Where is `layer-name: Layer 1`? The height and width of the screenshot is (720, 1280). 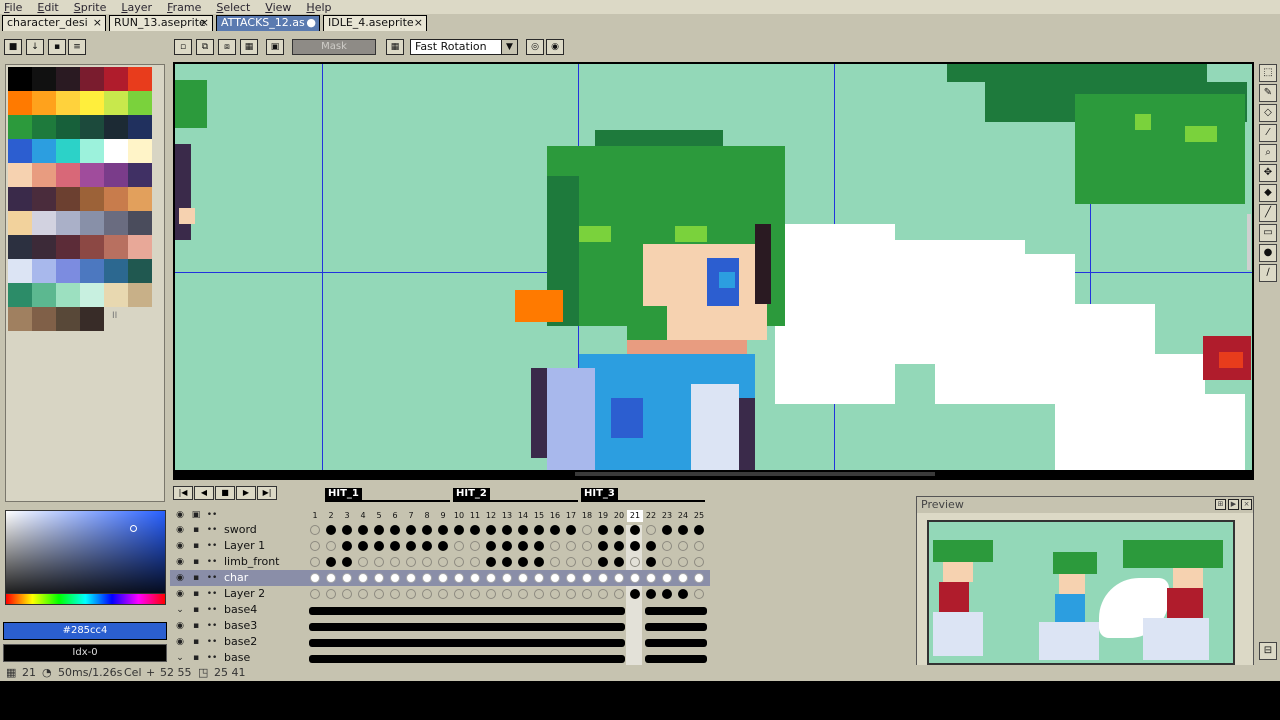
layer-name: Layer 1 is located at coordinates (264, 546).